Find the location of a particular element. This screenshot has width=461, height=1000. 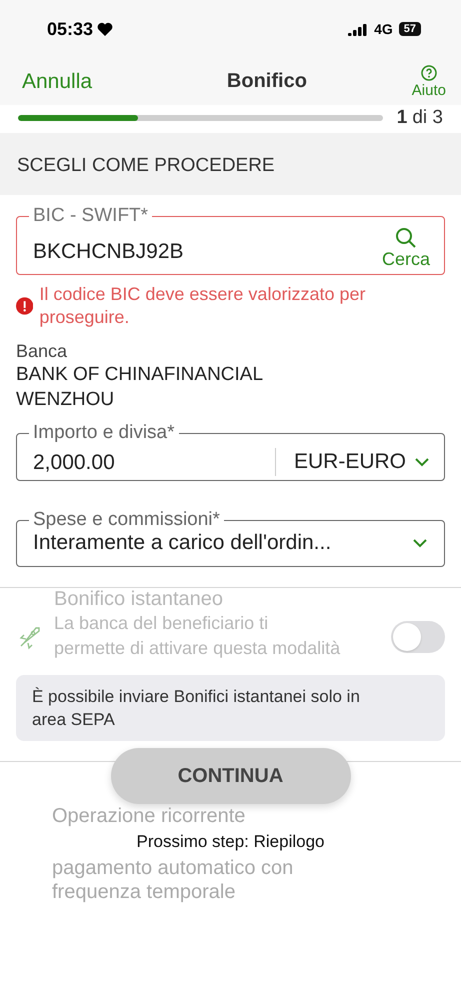

field-value: BKCHCNBJ92B is located at coordinates (109, 251).